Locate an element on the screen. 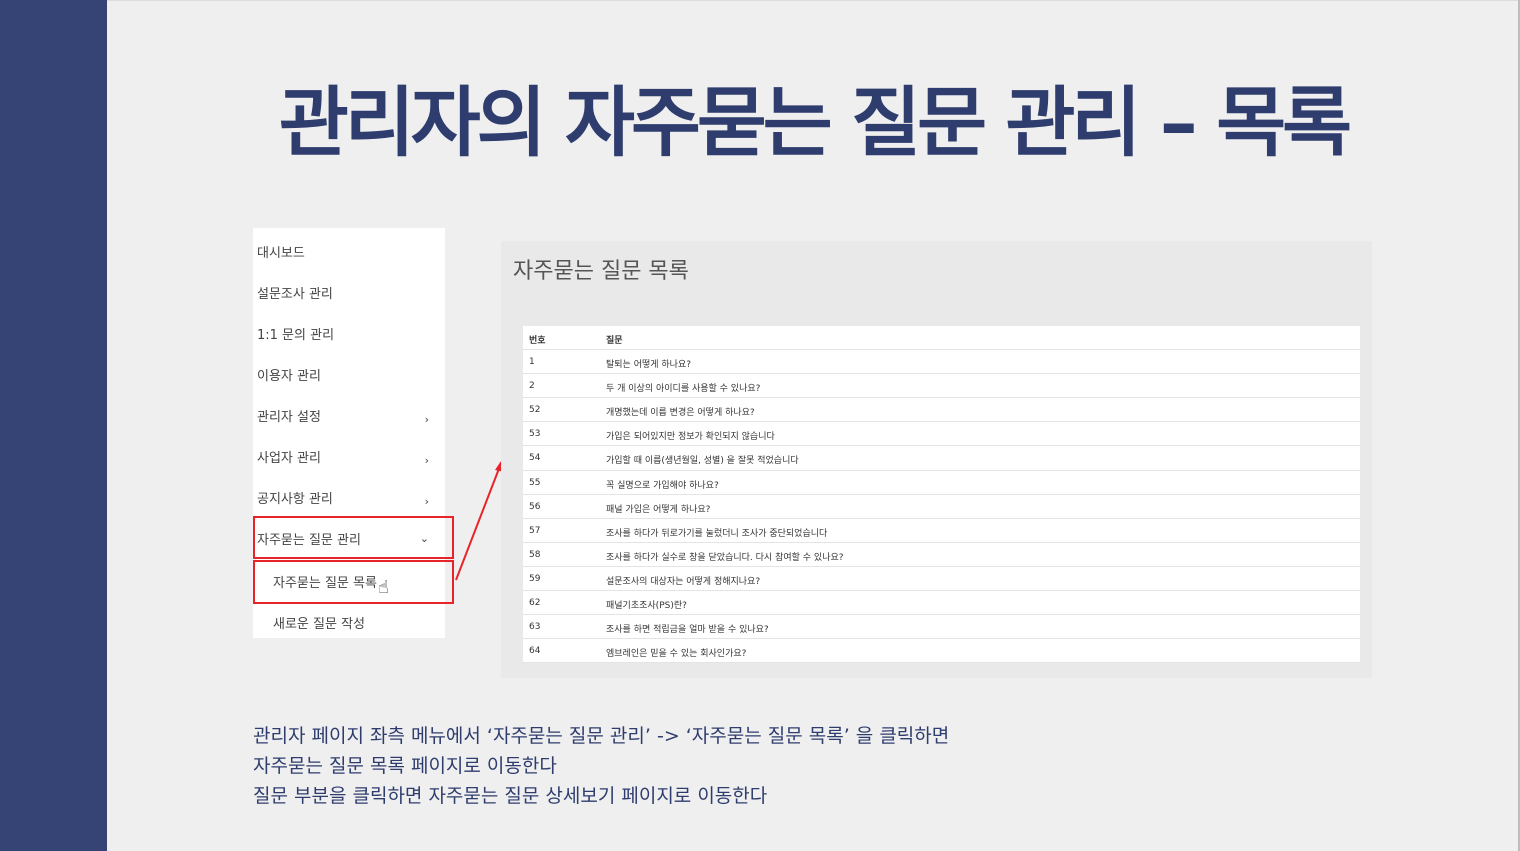 The image size is (1520, 851). table-row: 63 조사를 하면 적립금을 얼마 받을 수 있나요? is located at coordinates (941, 627).